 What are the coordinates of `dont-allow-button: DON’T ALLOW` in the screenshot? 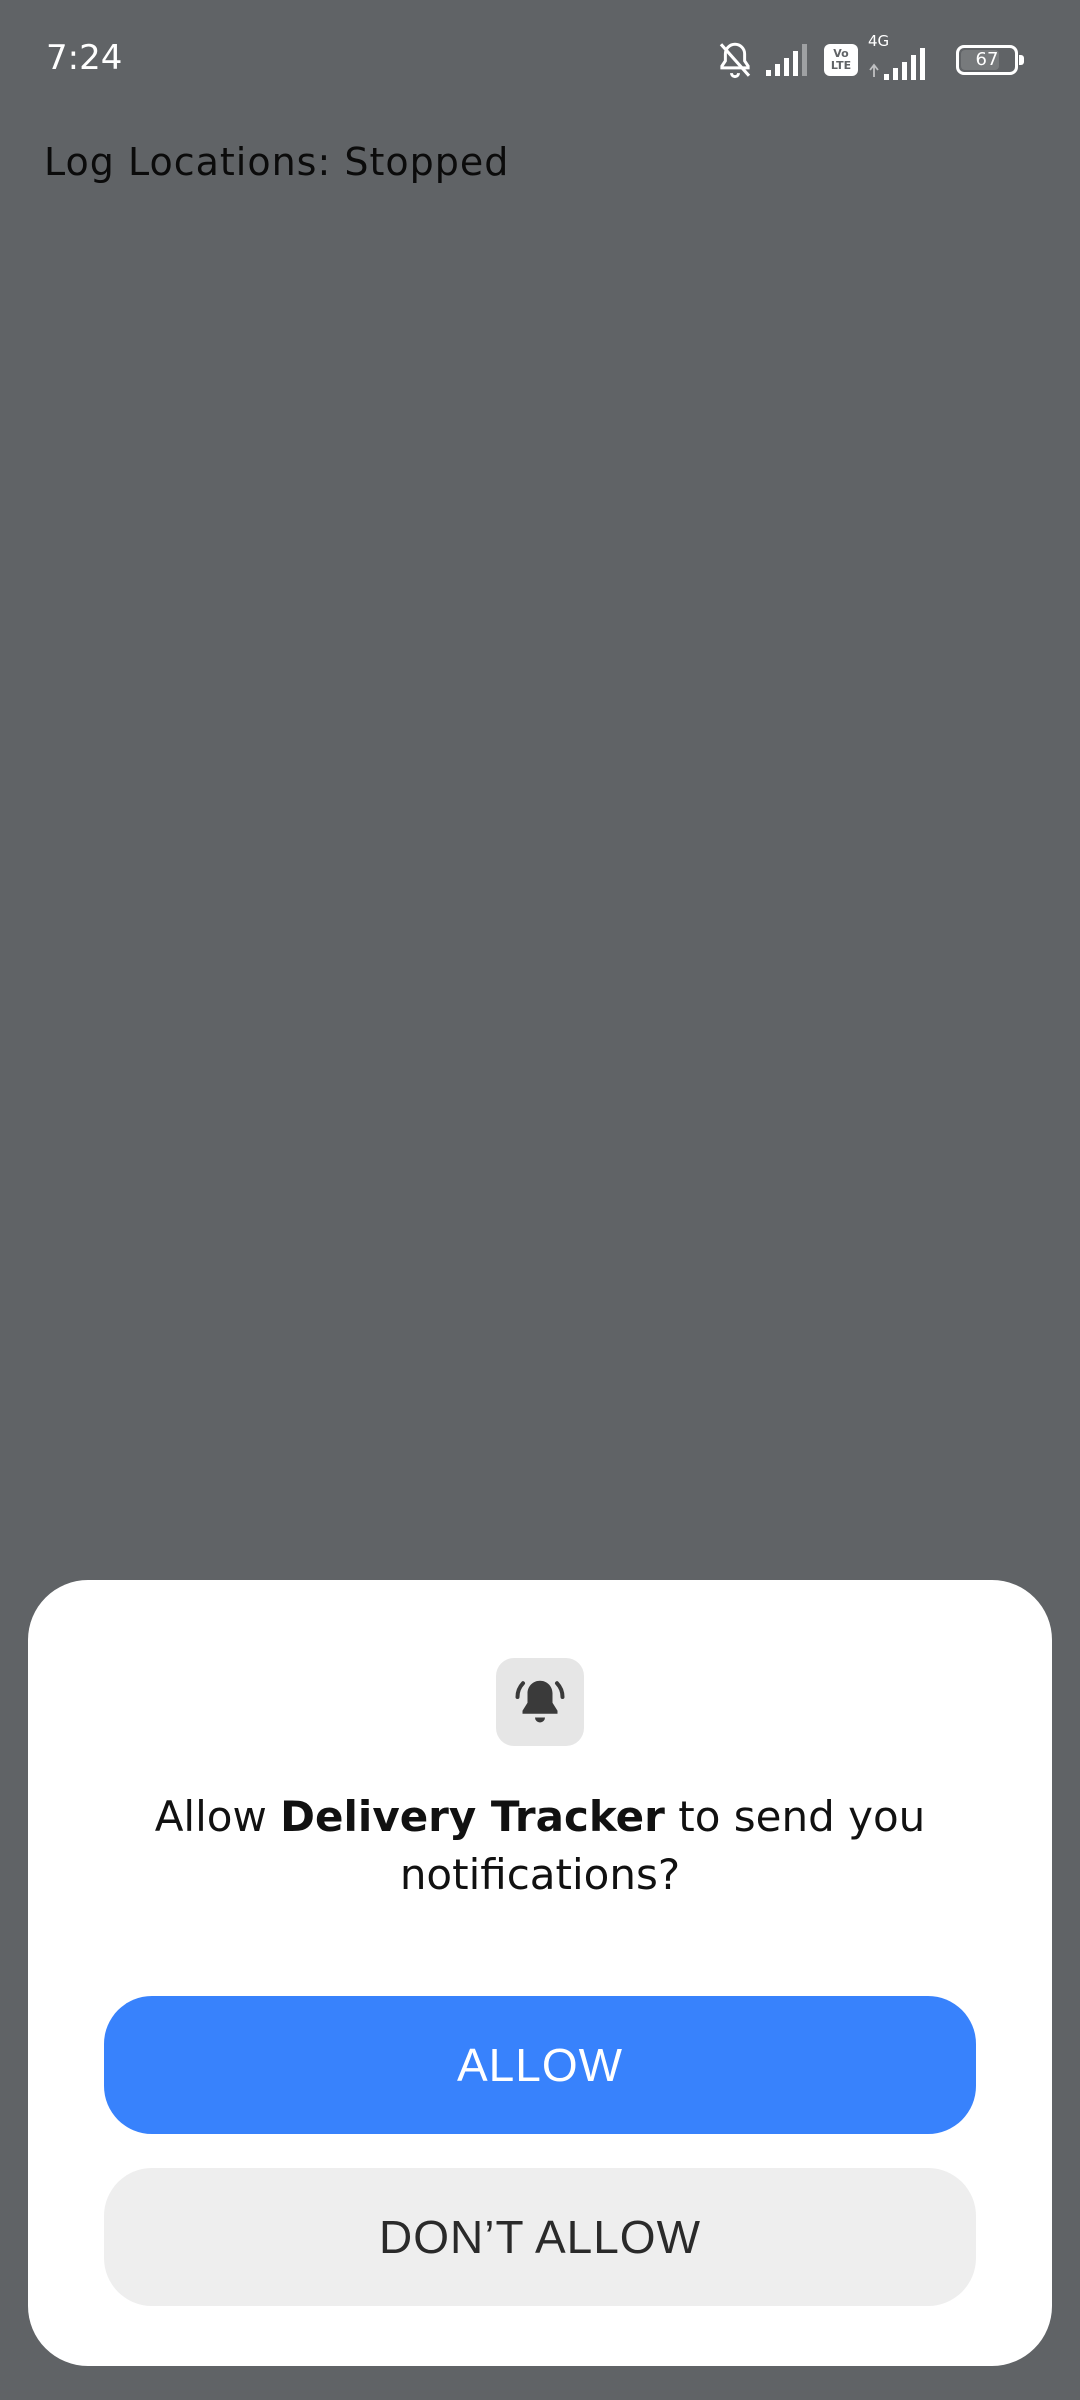 It's located at (540, 2237).